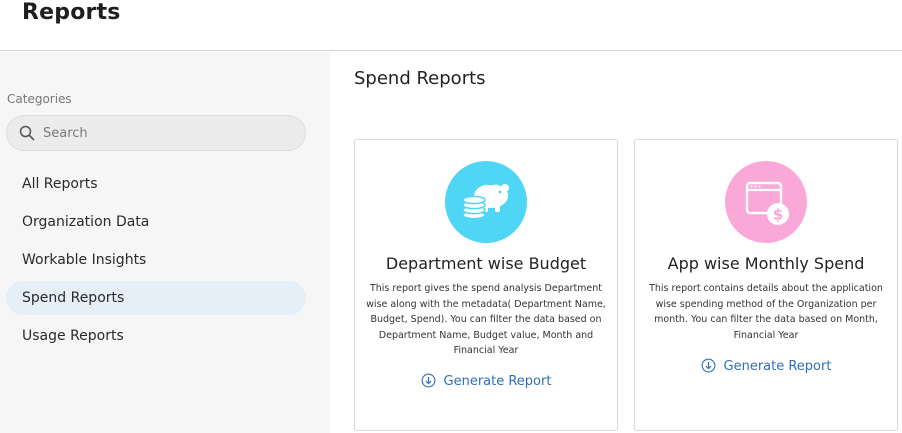 Image resolution: width=902 pixels, height=433 pixels. What do you see at coordinates (156, 260) in the screenshot?
I see `sidebar-item-workable-insights: Workable Insights` at bounding box center [156, 260].